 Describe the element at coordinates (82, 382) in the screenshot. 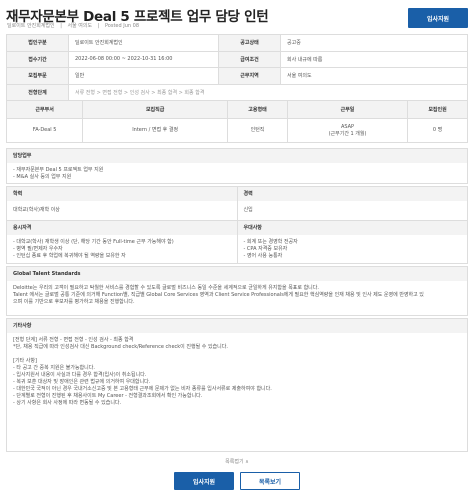

I see `etc-line: - 복귀 보훈 대상자 및 장애인은 관련 법규에 의거하여 우대합니다.` at that location.